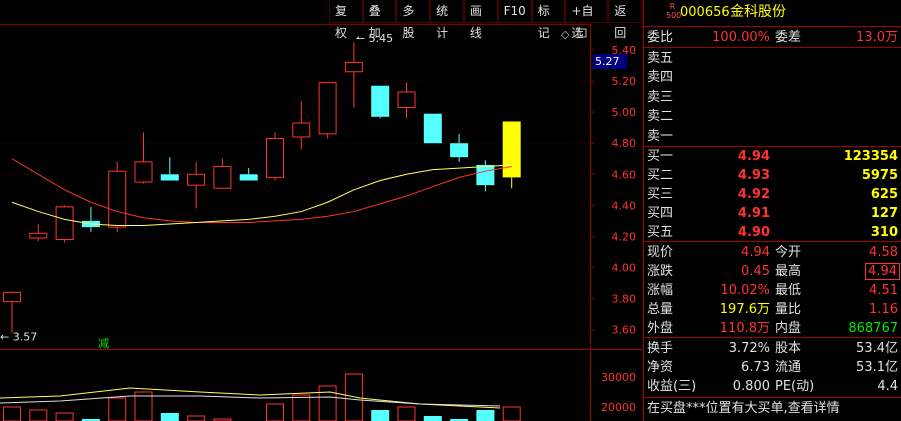 The width and height of the screenshot is (901, 421). Describe the element at coordinates (753, 232) in the screenshot. I see `buy-price: 4.90` at that location.